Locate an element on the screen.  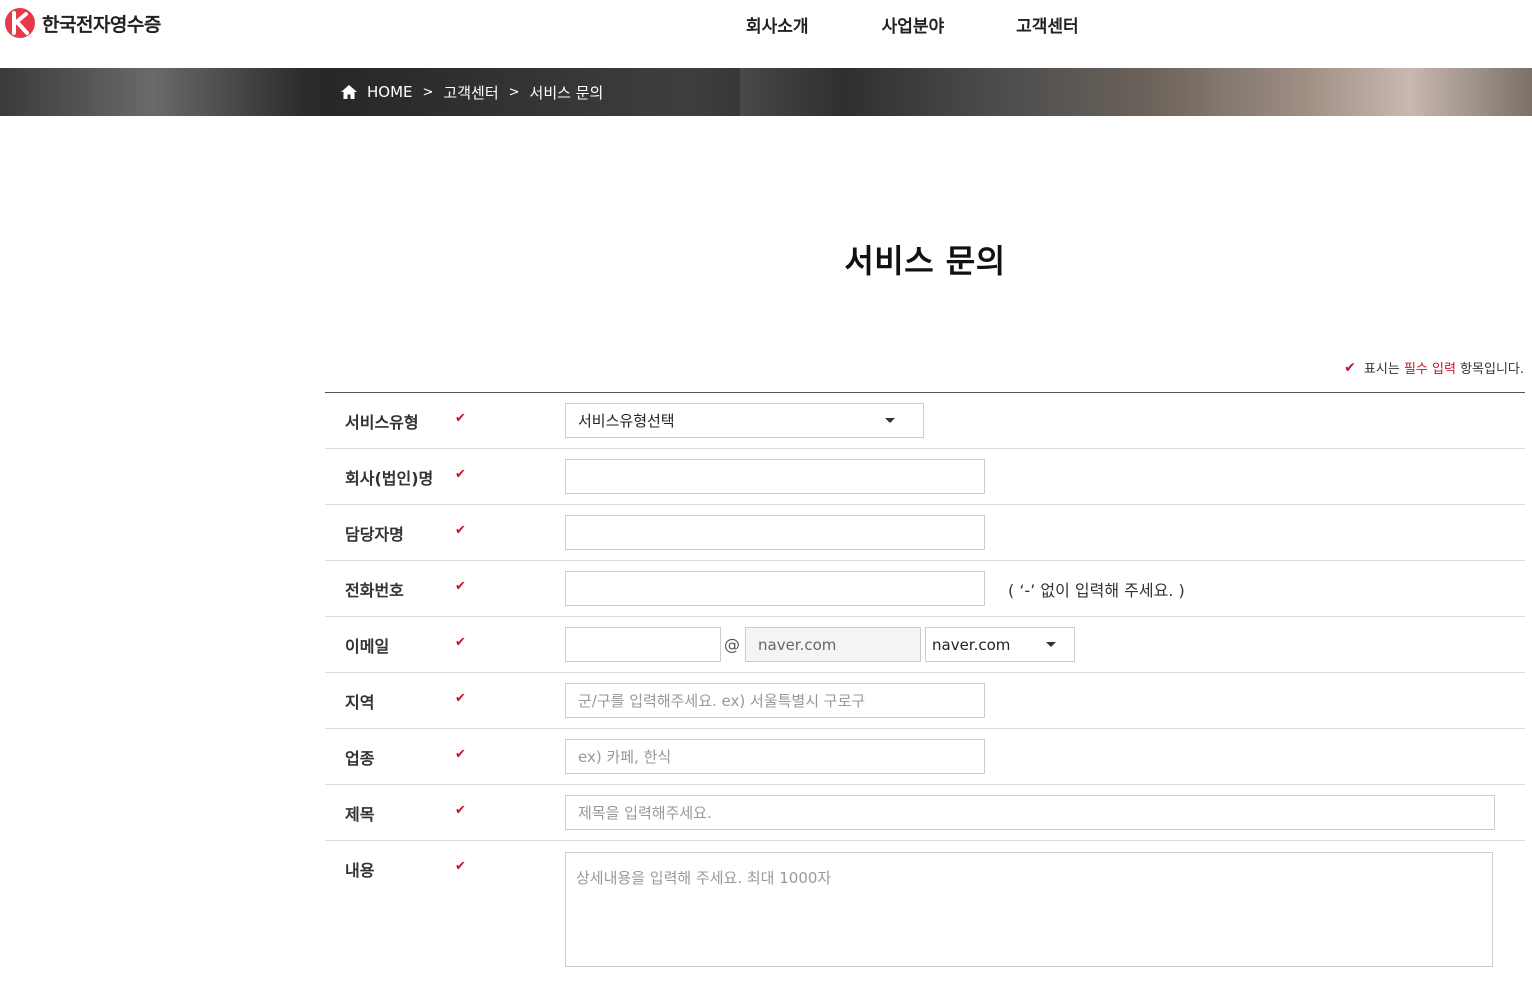
region-label: 지역 is located at coordinates (360, 702).